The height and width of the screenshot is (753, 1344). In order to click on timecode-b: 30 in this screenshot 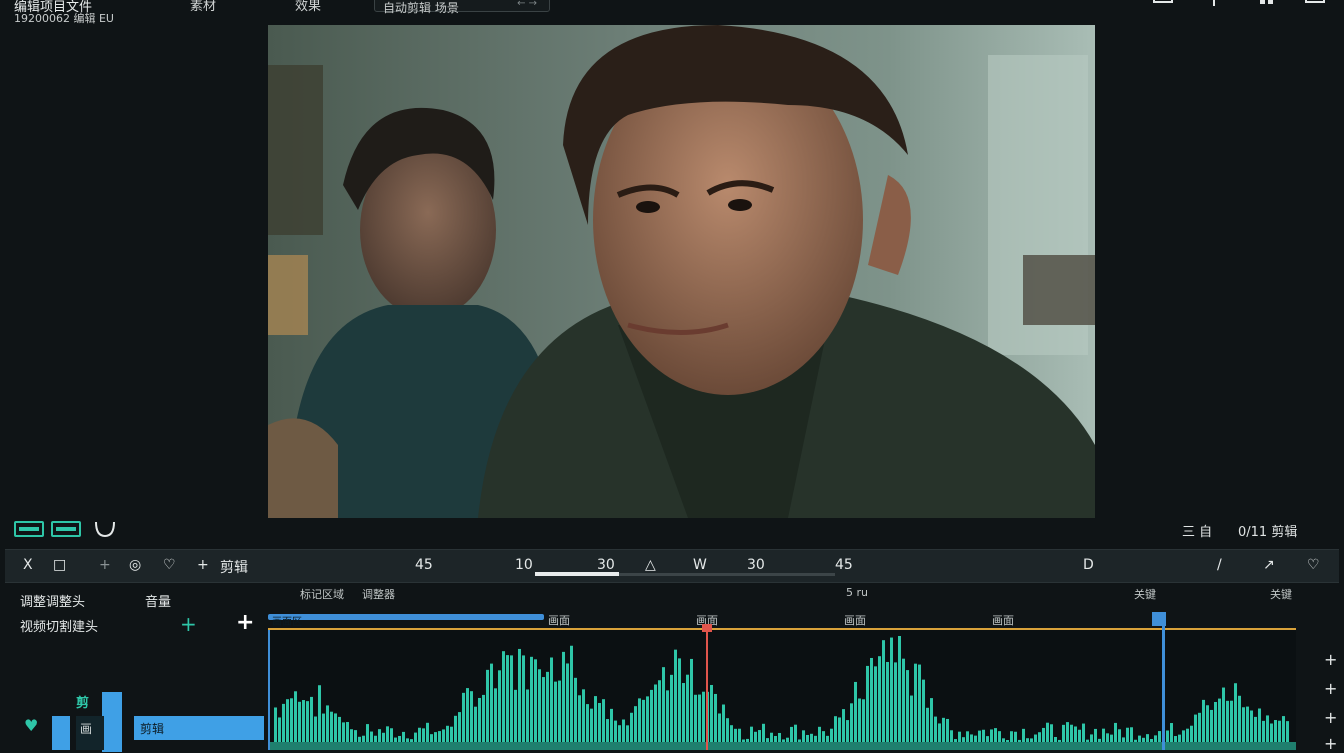, I will do `click(606, 565)`.